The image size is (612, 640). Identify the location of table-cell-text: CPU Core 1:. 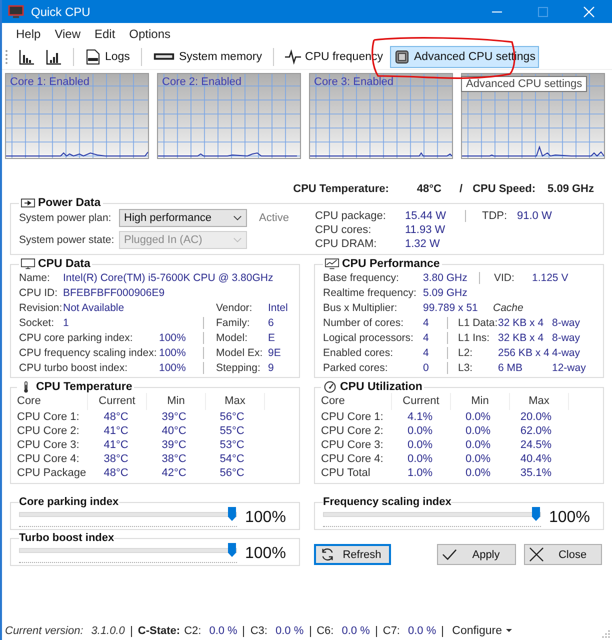
(48, 417).